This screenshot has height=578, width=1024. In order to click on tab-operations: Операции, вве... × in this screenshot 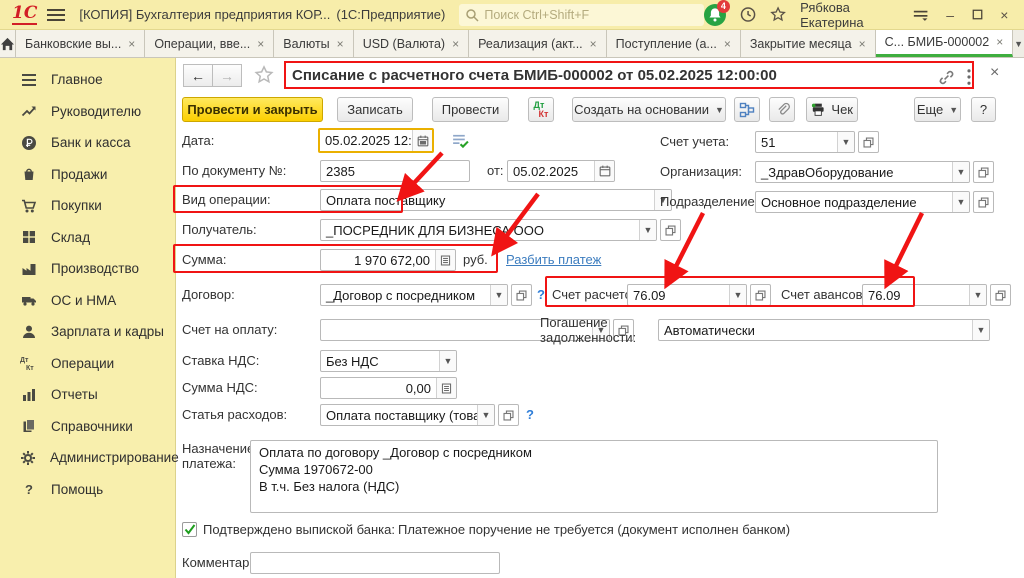, I will do `click(210, 43)`.